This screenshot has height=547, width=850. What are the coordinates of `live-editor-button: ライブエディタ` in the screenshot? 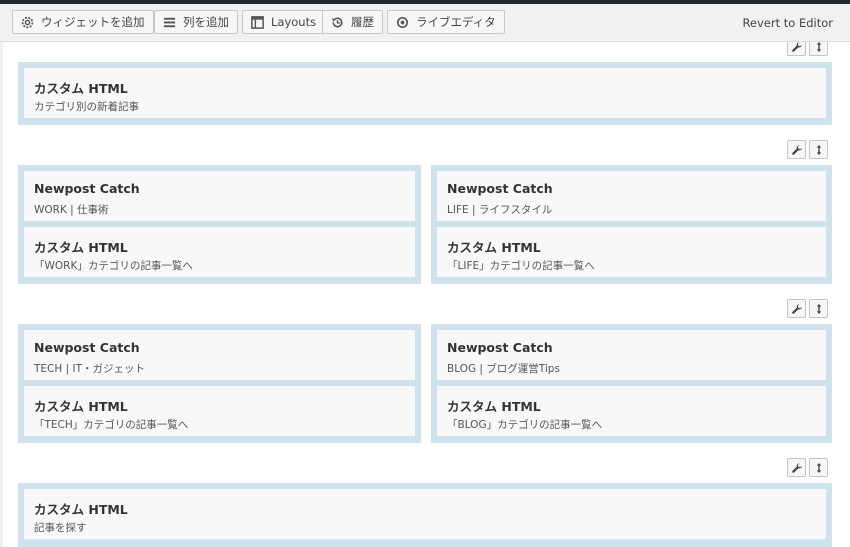 It's located at (446, 22).